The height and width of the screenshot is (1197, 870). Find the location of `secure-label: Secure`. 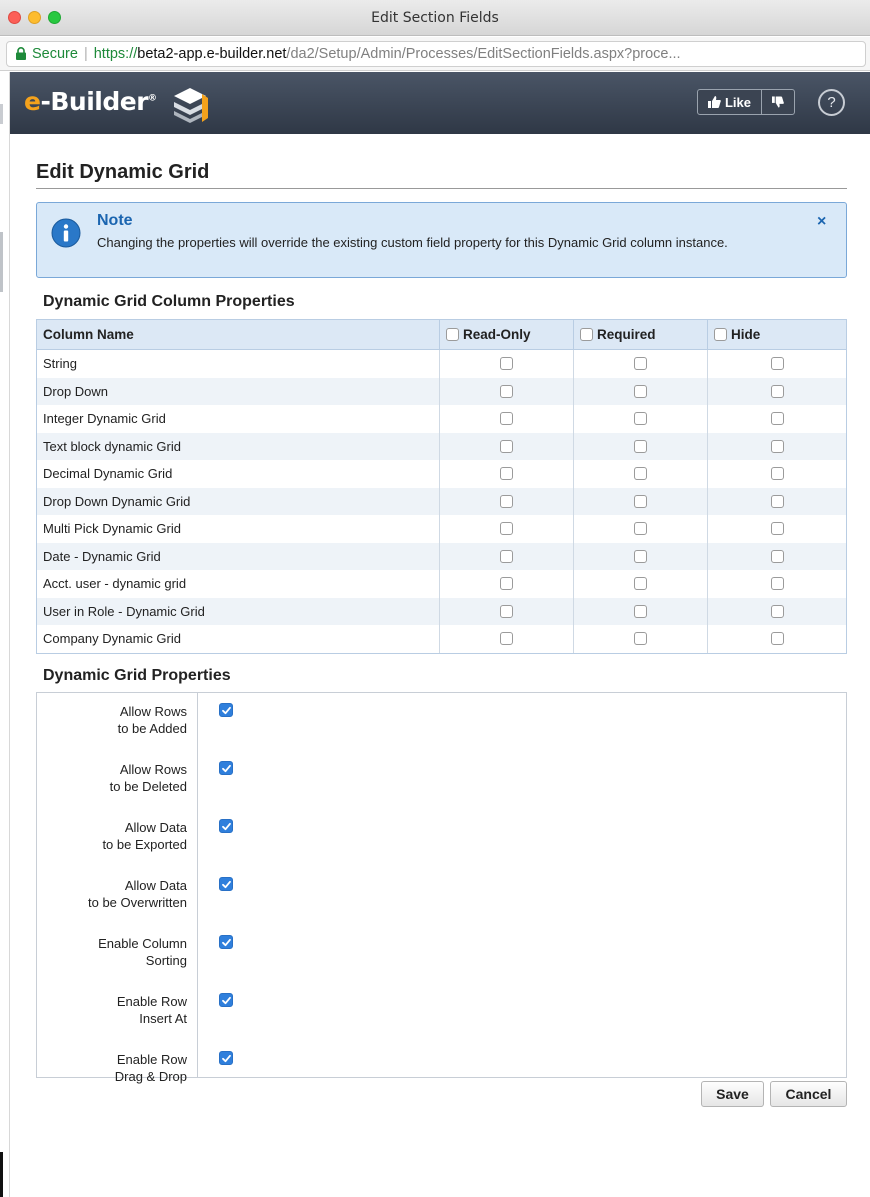

secure-label: Secure is located at coordinates (55, 54).